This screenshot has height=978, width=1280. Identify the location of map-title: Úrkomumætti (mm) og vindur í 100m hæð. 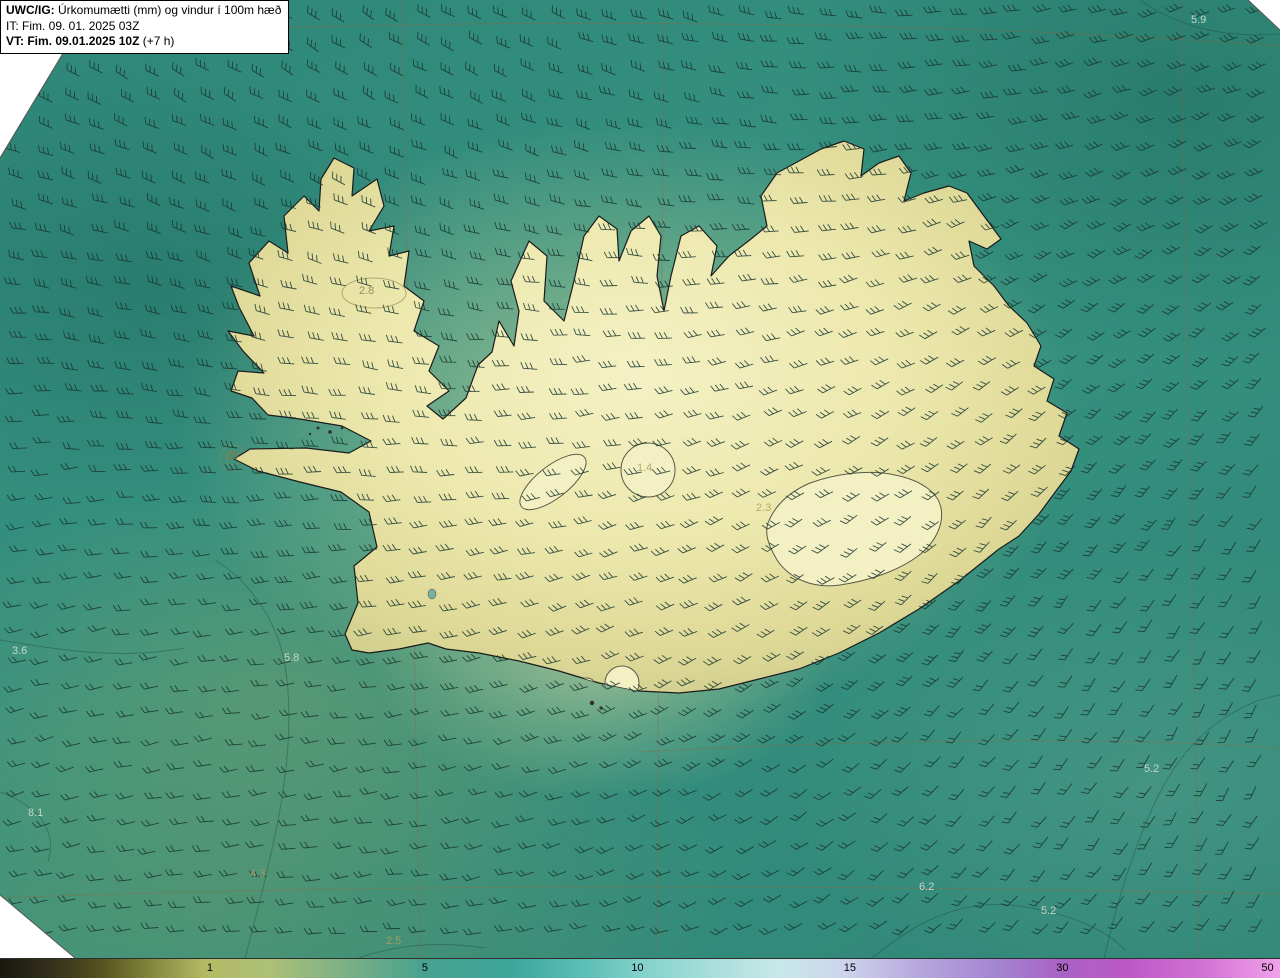
(170, 10).